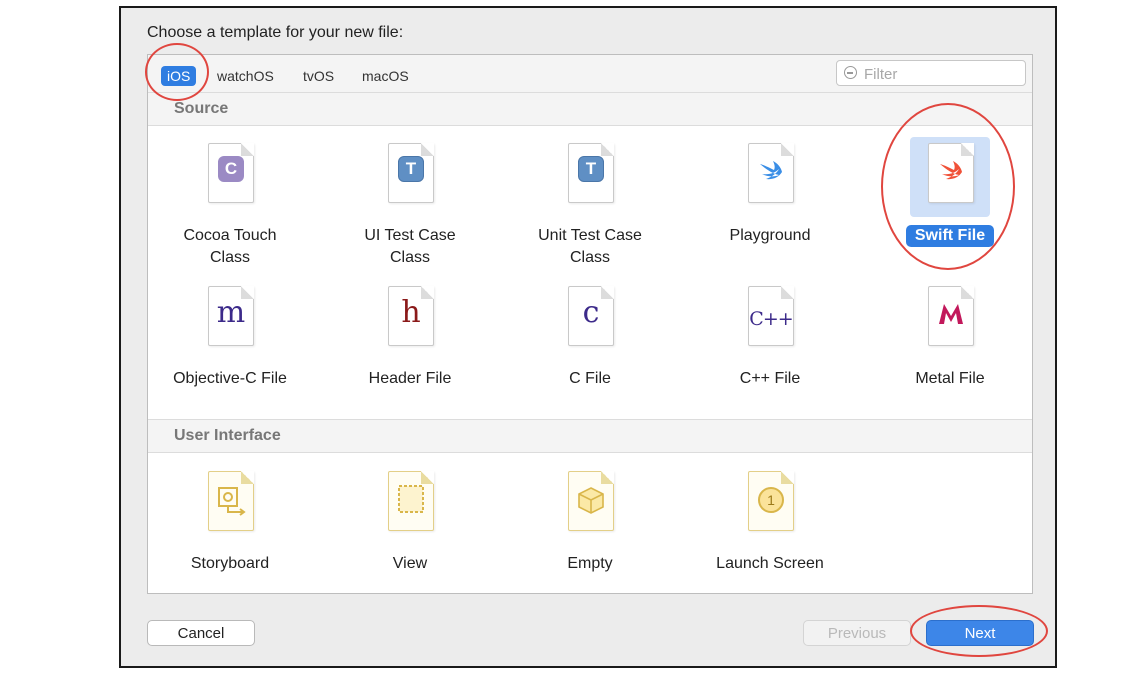  Describe the element at coordinates (857, 633) in the screenshot. I see `previous-button: Previous` at that location.